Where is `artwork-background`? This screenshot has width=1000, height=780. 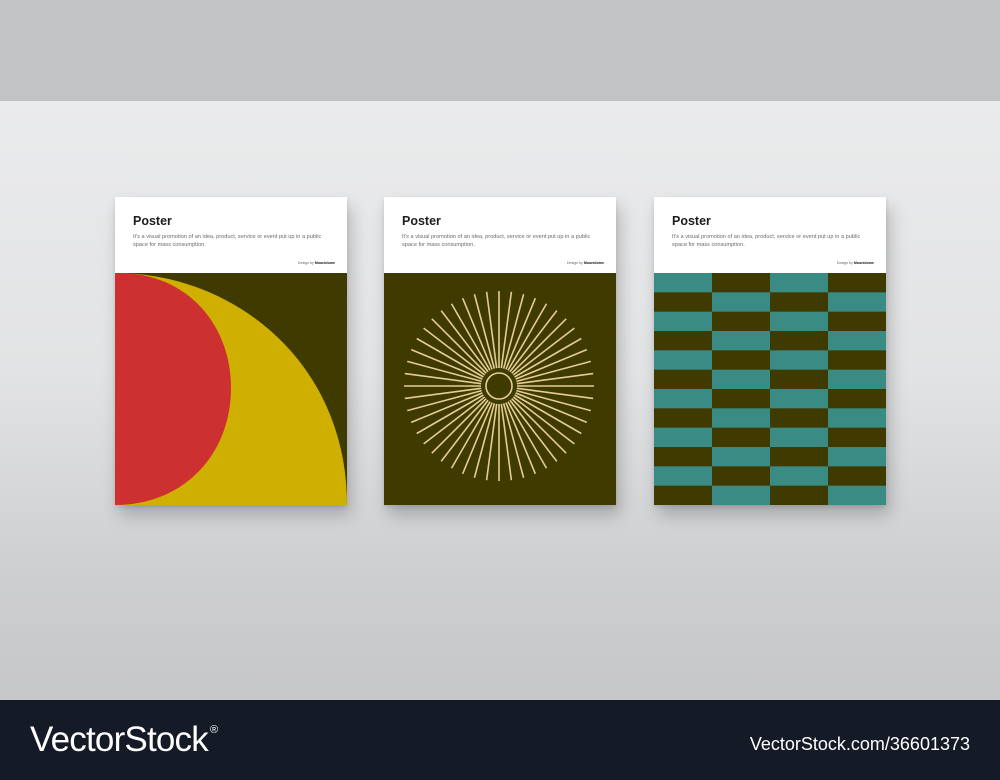 artwork-background is located at coordinates (500, 389).